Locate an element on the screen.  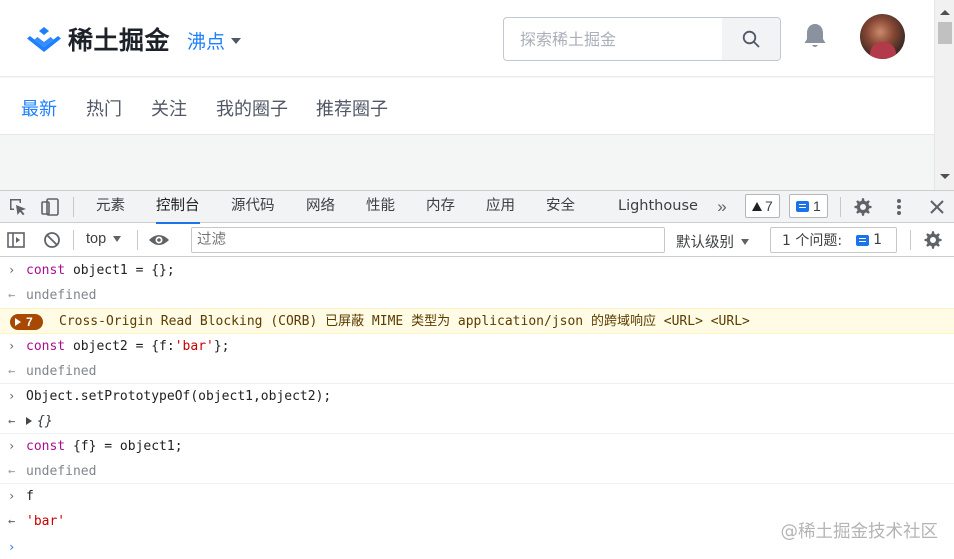
console-settings-gear-icon is located at coordinates (933, 240).